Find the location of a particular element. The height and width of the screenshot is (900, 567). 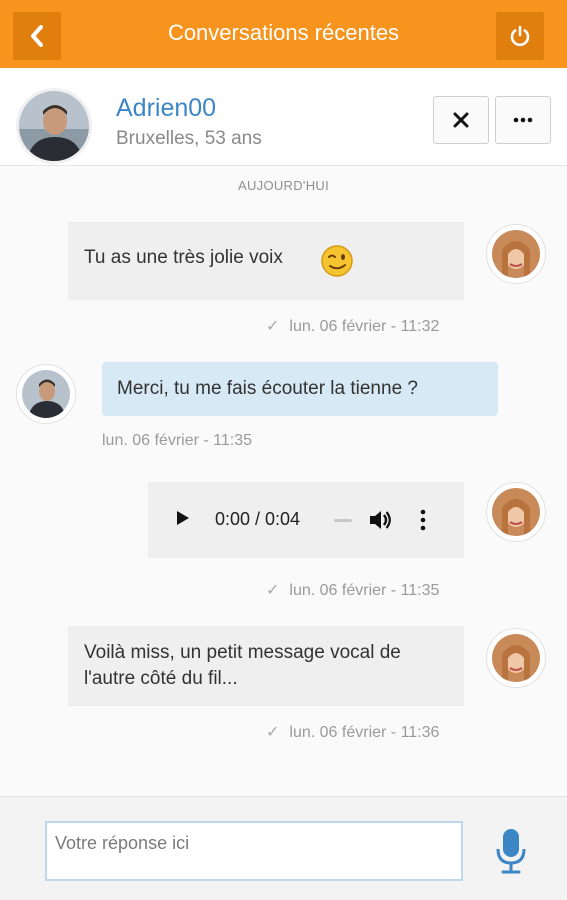

page-title: Conversations récentes is located at coordinates (283, 32).